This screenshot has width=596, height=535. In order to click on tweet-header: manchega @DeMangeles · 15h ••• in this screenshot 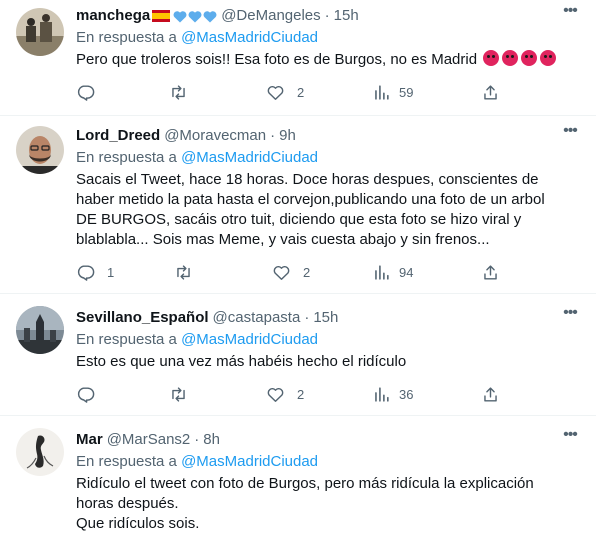, I will do `click(328, 14)`.